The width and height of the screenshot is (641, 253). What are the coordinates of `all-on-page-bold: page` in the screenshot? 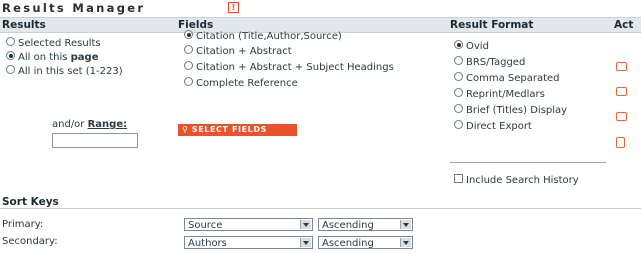 It's located at (84, 57).